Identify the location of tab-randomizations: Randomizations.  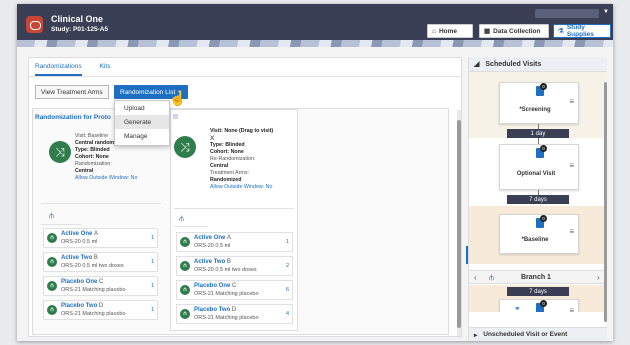
(58, 69).